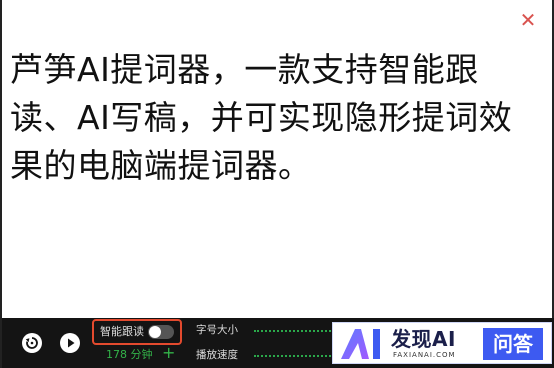  I want to click on restart-button, so click(32, 343).